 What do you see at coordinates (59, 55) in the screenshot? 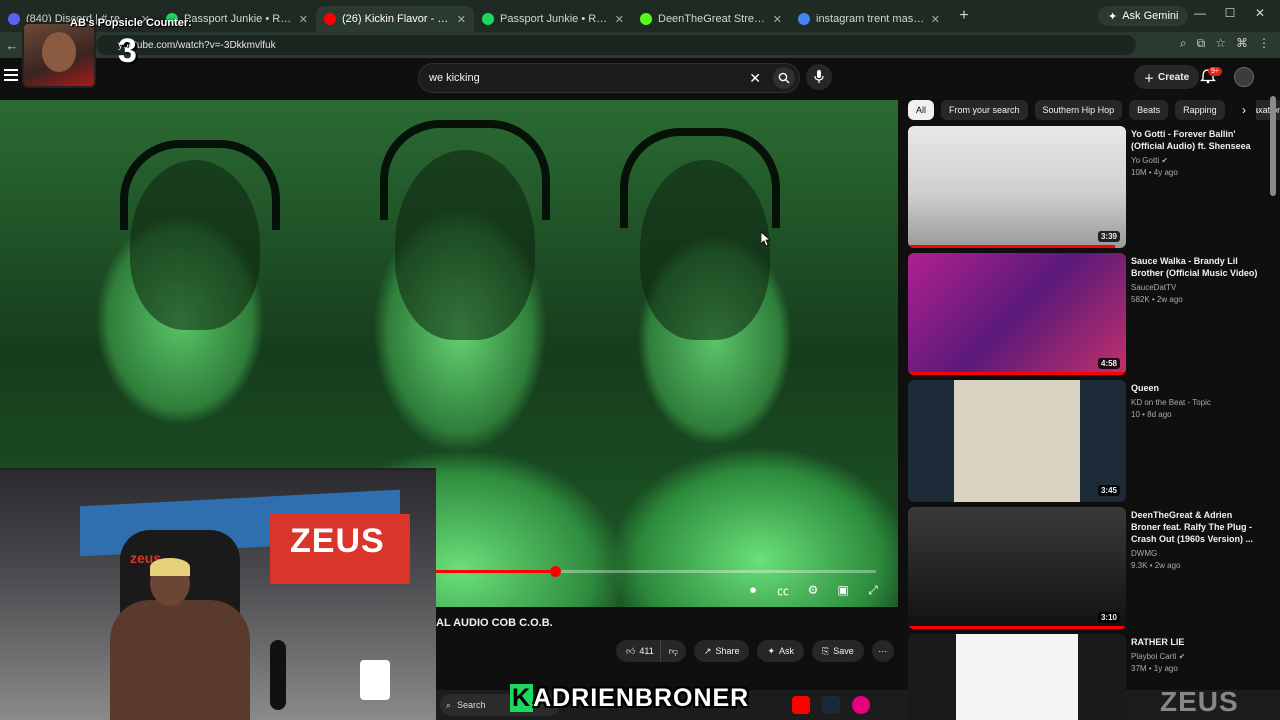
I see `boxer-avatar` at bounding box center [59, 55].